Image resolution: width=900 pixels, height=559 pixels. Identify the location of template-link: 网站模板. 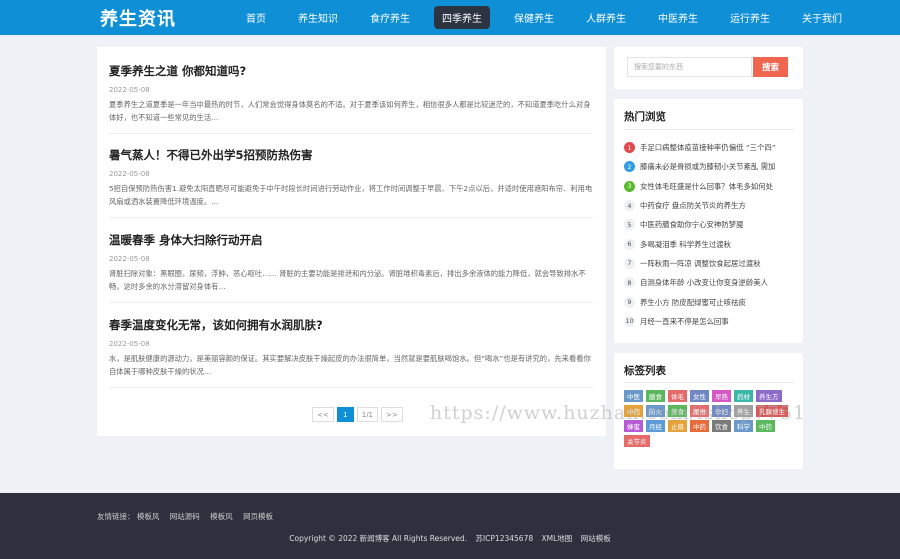
(596, 538).